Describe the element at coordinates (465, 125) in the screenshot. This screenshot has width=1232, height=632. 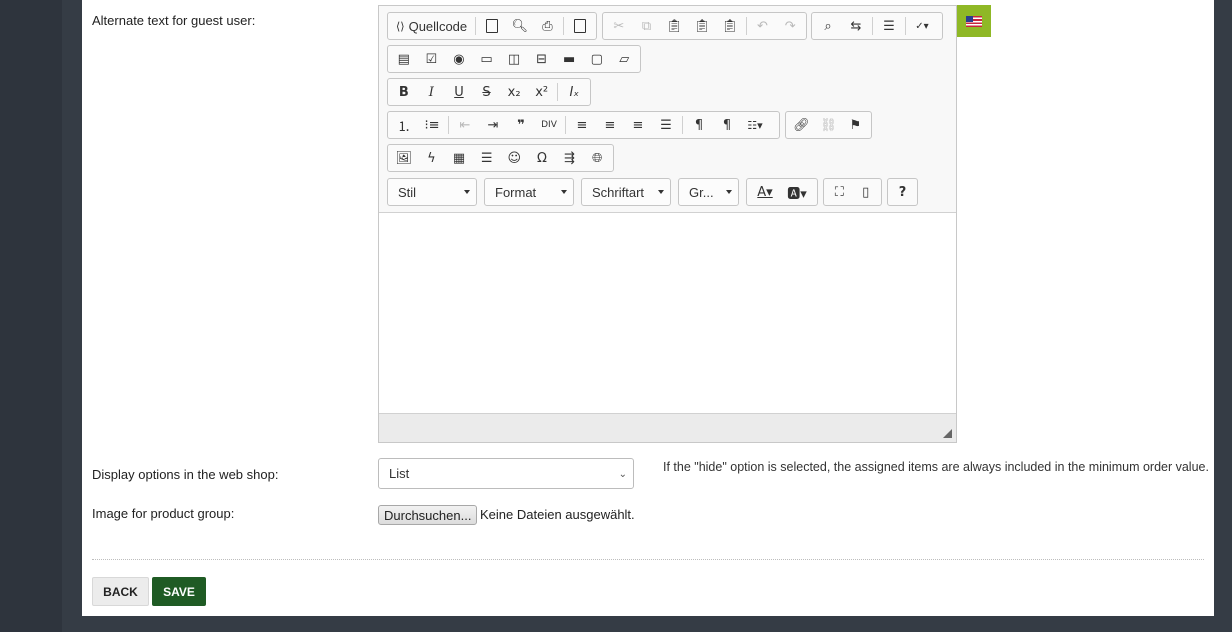
I see `outdent-icon: ⇤` at that location.